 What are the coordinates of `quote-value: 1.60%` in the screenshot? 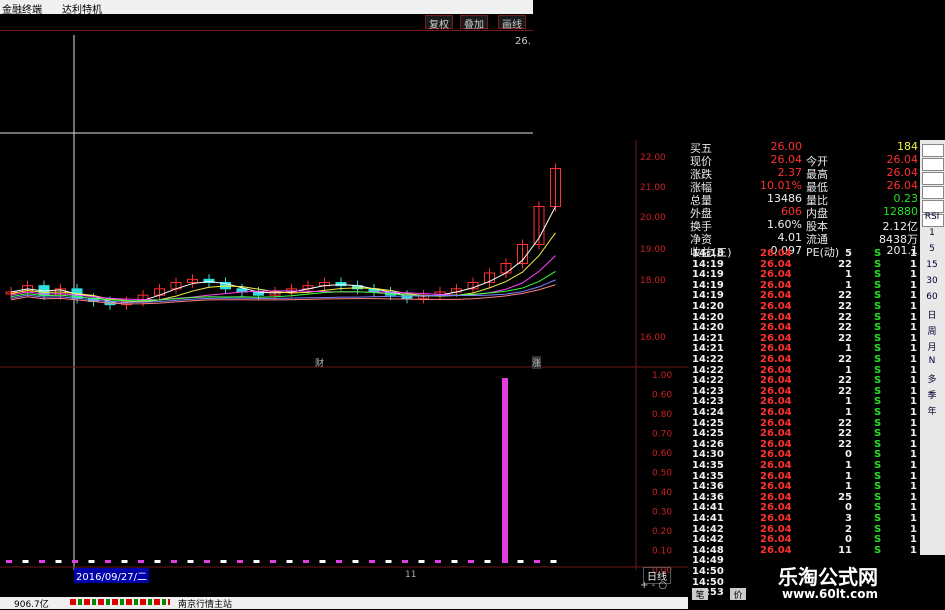 It's located at (784, 224).